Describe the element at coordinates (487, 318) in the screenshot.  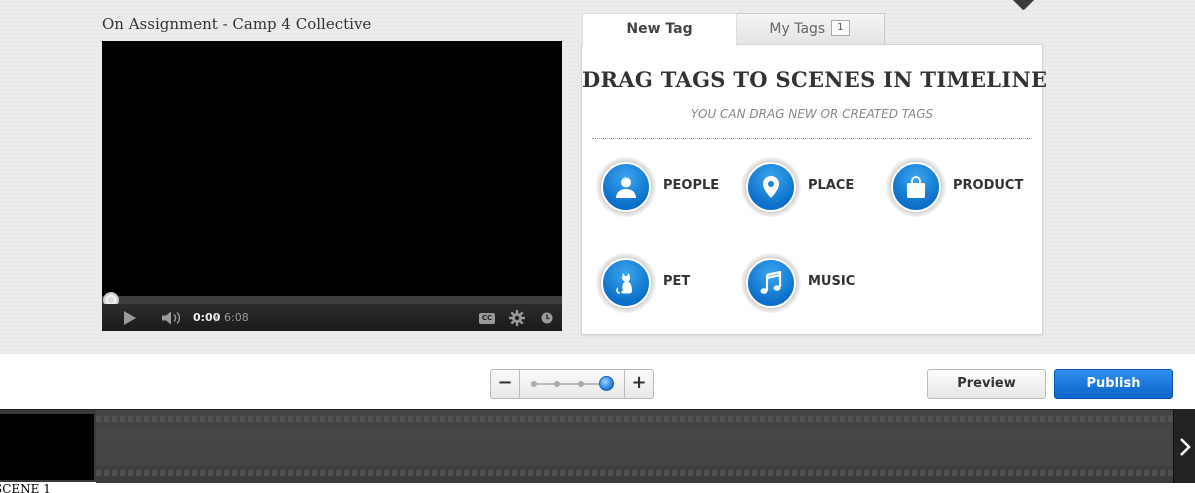
I see `closed-captions-icon: CC` at that location.